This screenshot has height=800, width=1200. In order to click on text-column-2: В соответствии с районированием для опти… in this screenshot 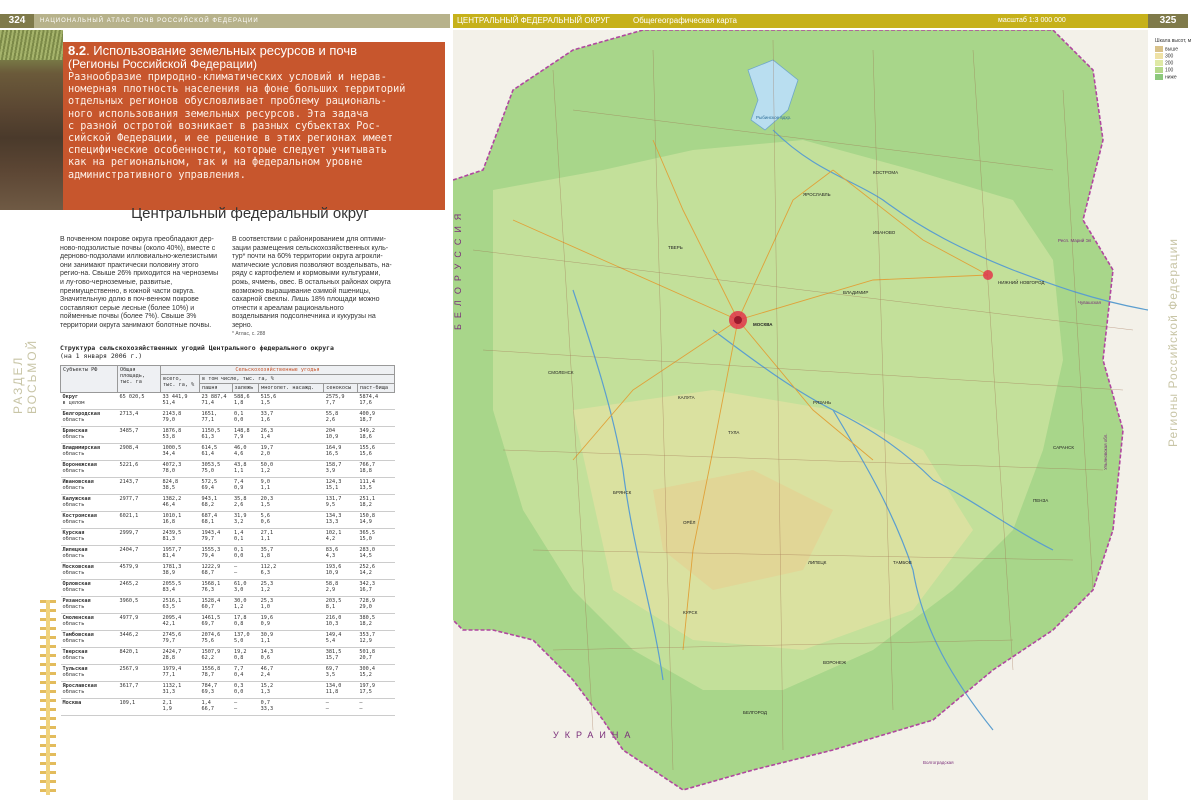, I will do `click(312, 283)`.